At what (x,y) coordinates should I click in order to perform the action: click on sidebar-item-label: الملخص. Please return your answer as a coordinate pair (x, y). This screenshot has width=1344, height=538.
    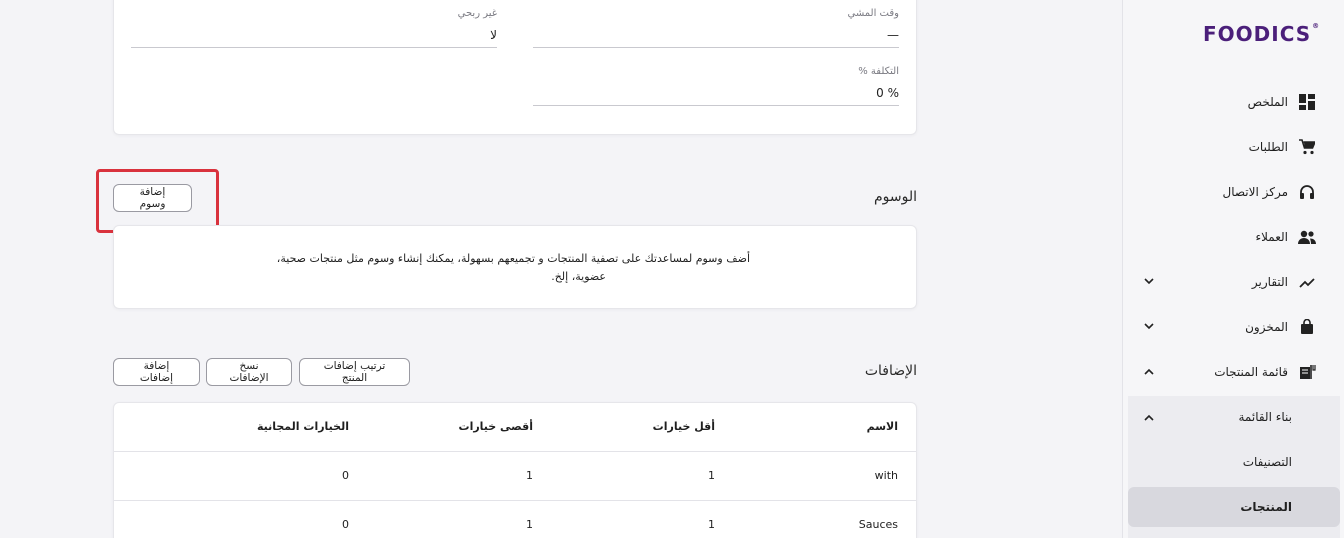
    Looking at the image, I should click on (1267, 102).